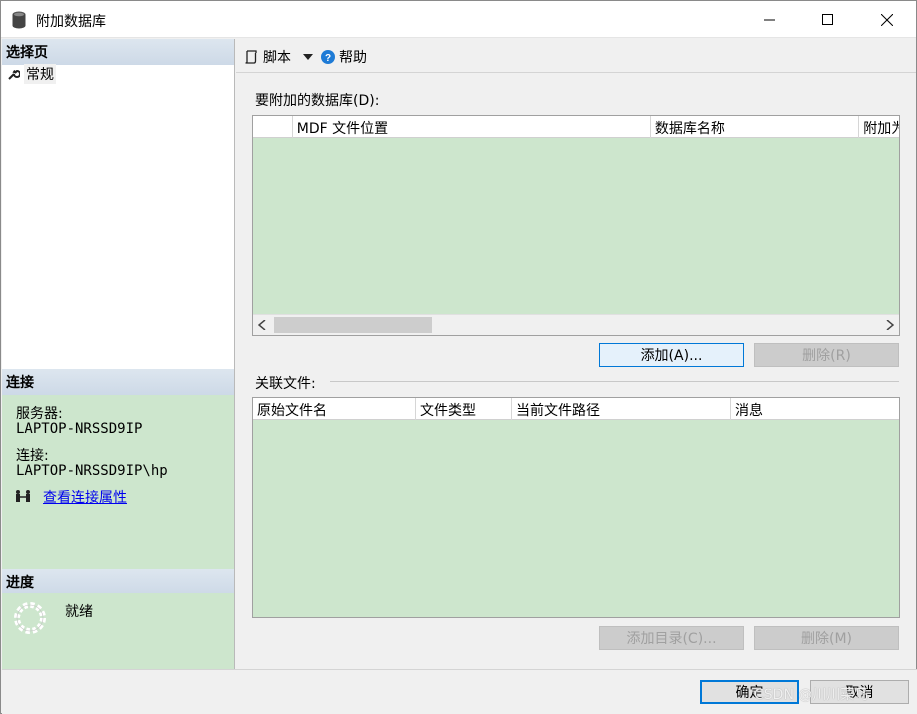 This screenshot has height=714, width=917. I want to click on attach-databases-label: 要附加的数据库(D):, so click(317, 101).